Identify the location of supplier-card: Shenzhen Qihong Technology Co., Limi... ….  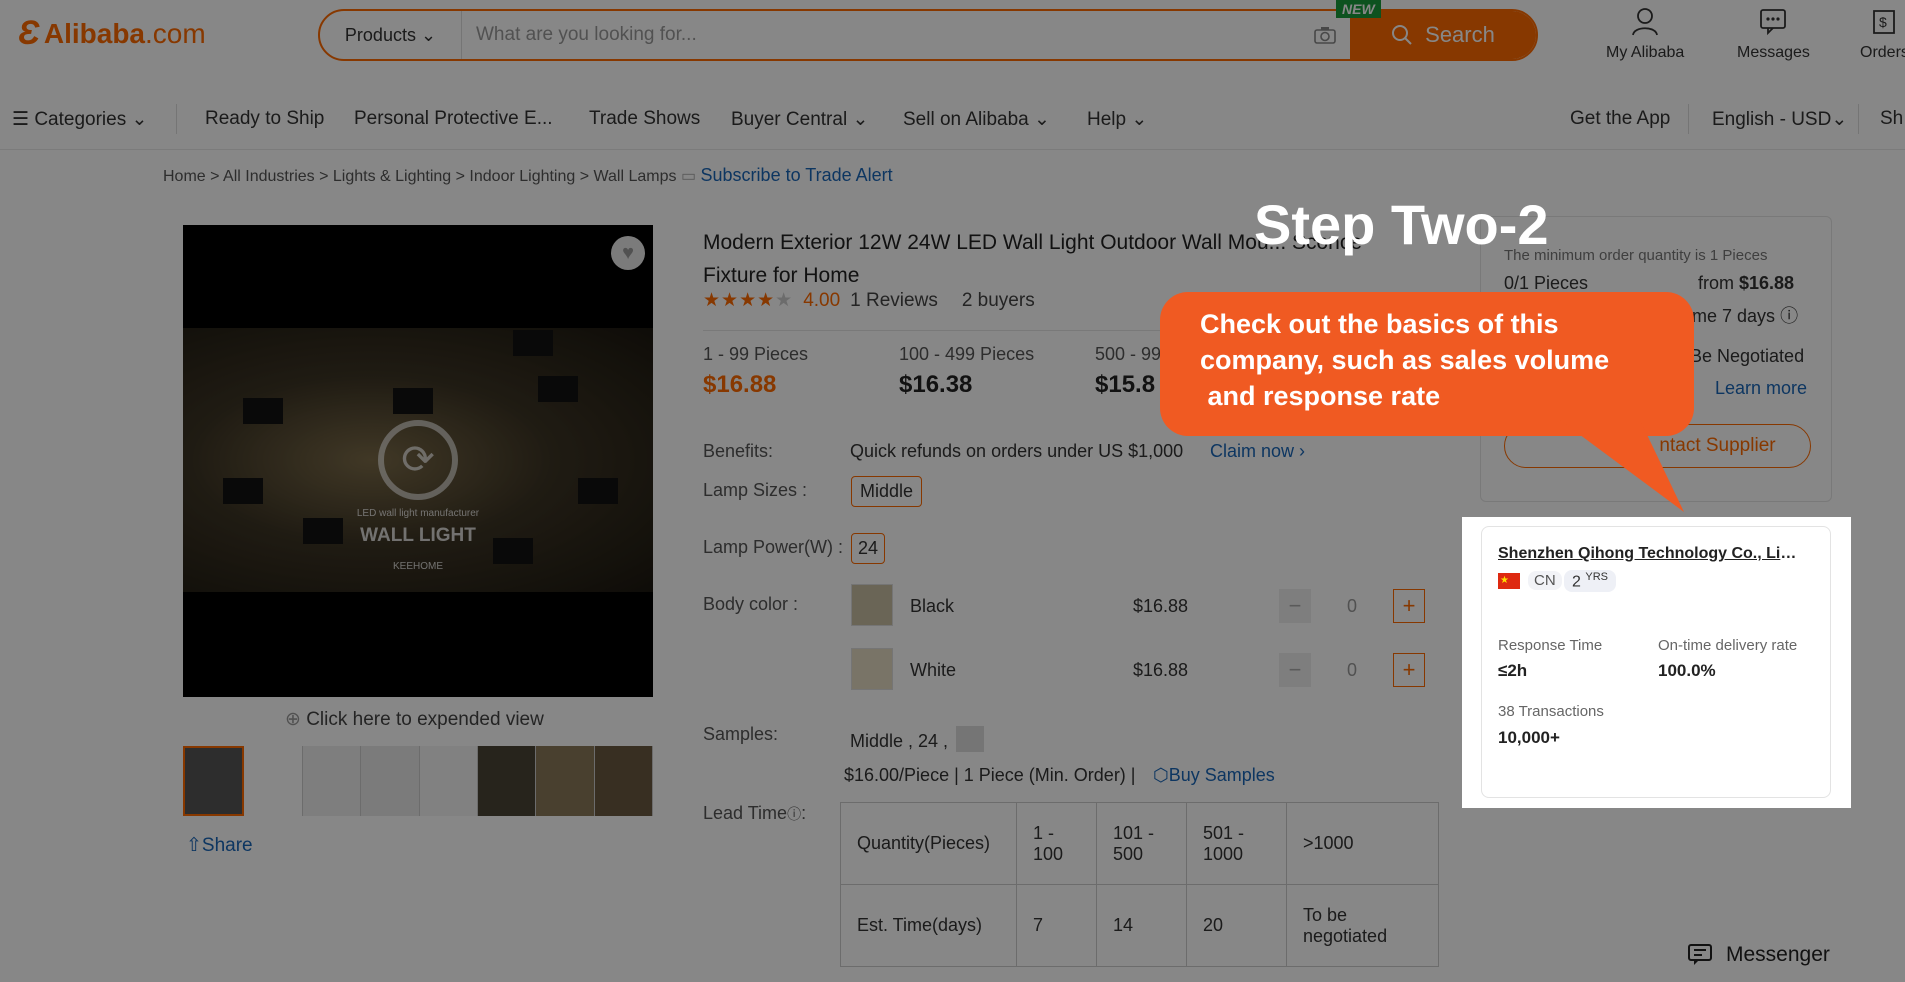
(1656, 662).